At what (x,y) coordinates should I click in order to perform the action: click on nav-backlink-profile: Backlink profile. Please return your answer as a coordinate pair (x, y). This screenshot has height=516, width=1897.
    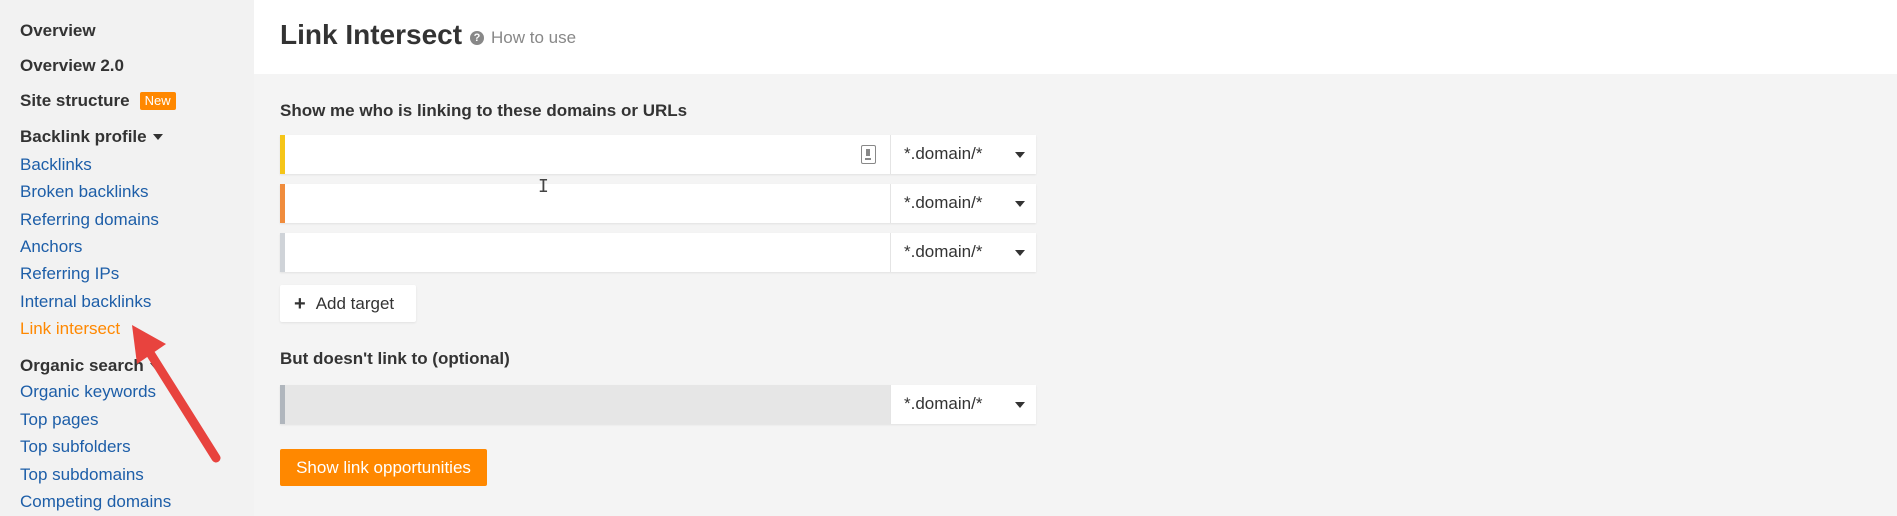
    Looking at the image, I should click on (91, 137).